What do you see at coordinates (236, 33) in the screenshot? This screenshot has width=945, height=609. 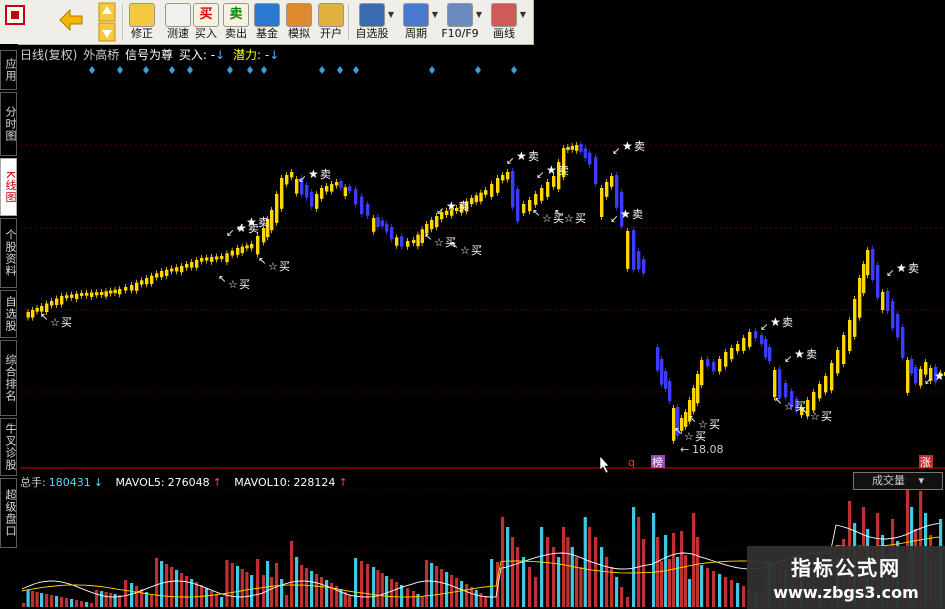 I see `toolbar-button-label: 卖出` at bounding box center [236, 33].